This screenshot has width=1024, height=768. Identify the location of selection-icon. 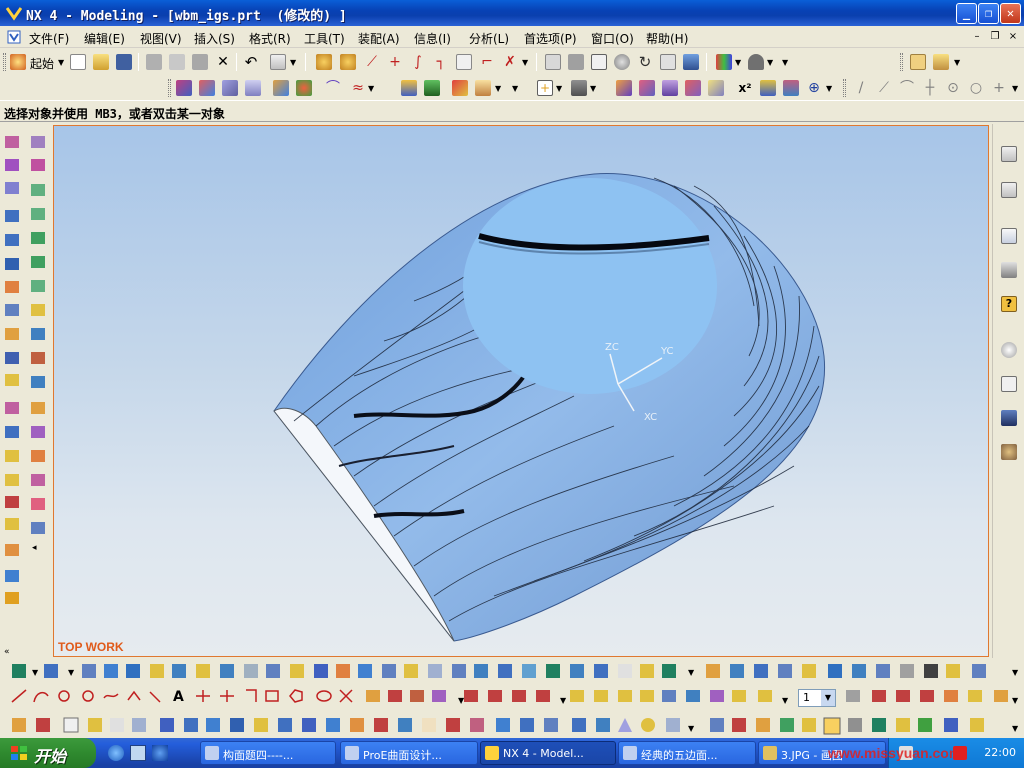
(278, 62).